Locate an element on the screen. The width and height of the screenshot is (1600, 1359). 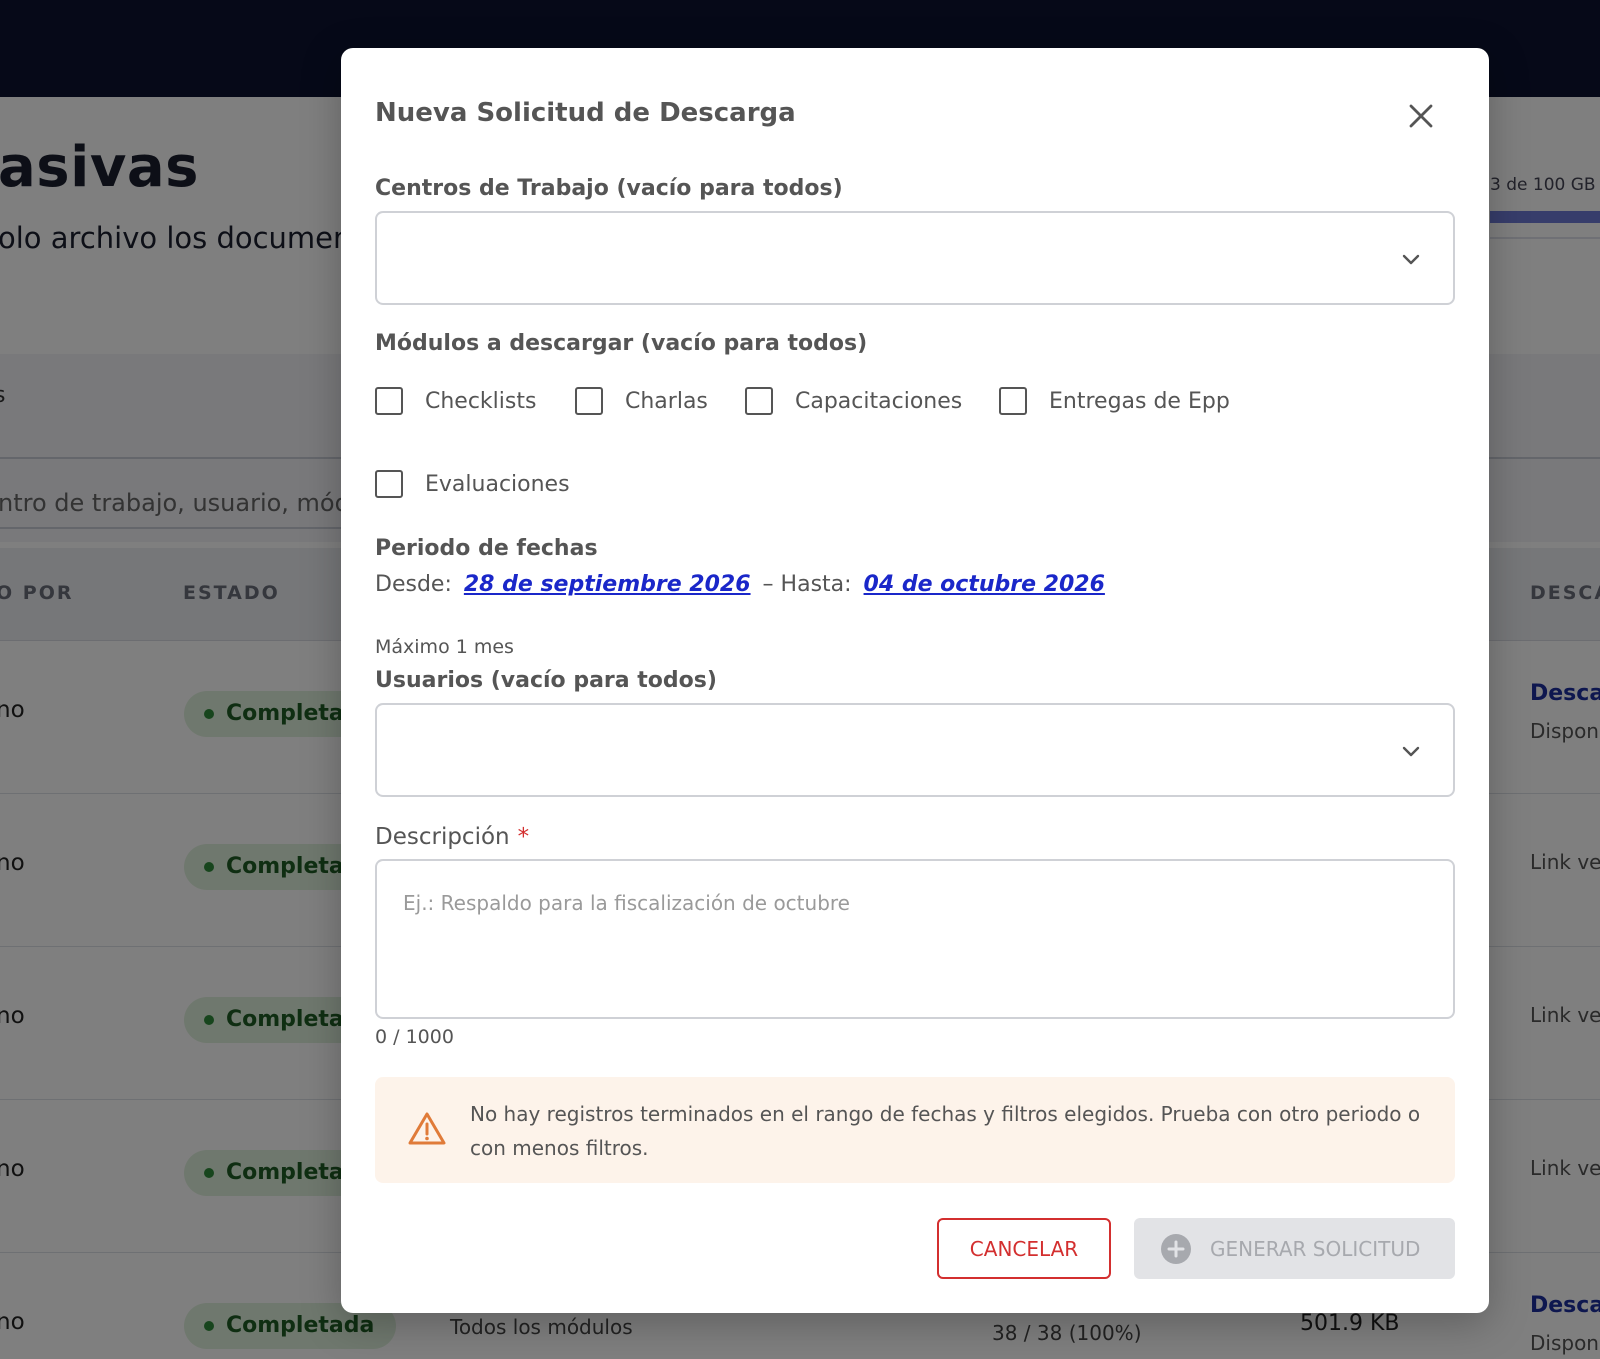
hasta-date-link: 04 de octubre 2026 is located at coordinates (984, 584).